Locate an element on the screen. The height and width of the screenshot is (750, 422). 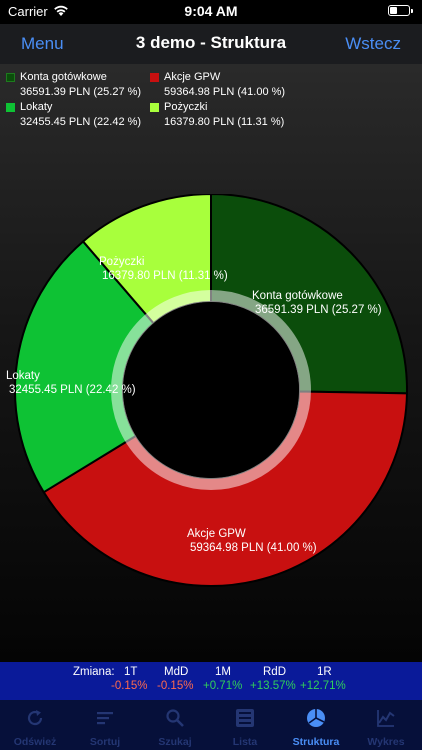
tab-label: Szukaj is located at coordinates (175, 742).